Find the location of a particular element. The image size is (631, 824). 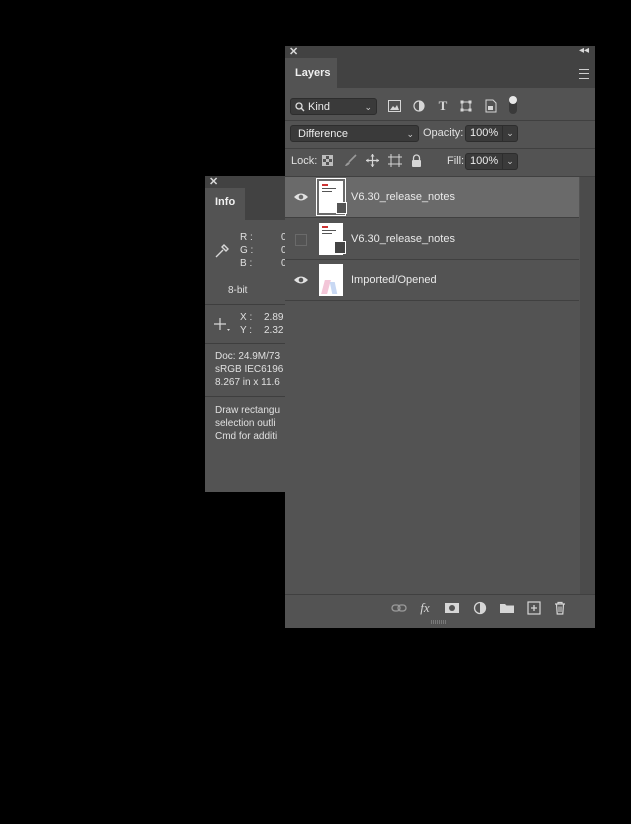

blend-mode-dropdown: Difference ⌄ is located at coordinates (354, 133).